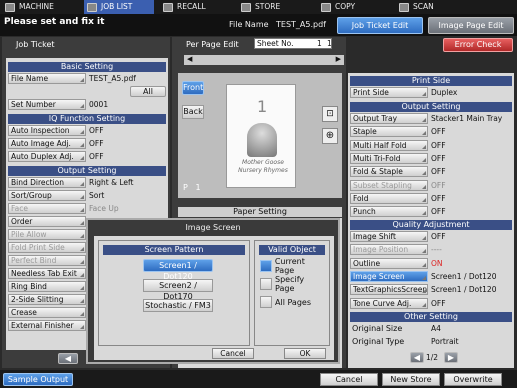 The height and width of the screenshot is (388, 517). I want to click on sheet-slider: ◀ ▶, so click(264, 60).